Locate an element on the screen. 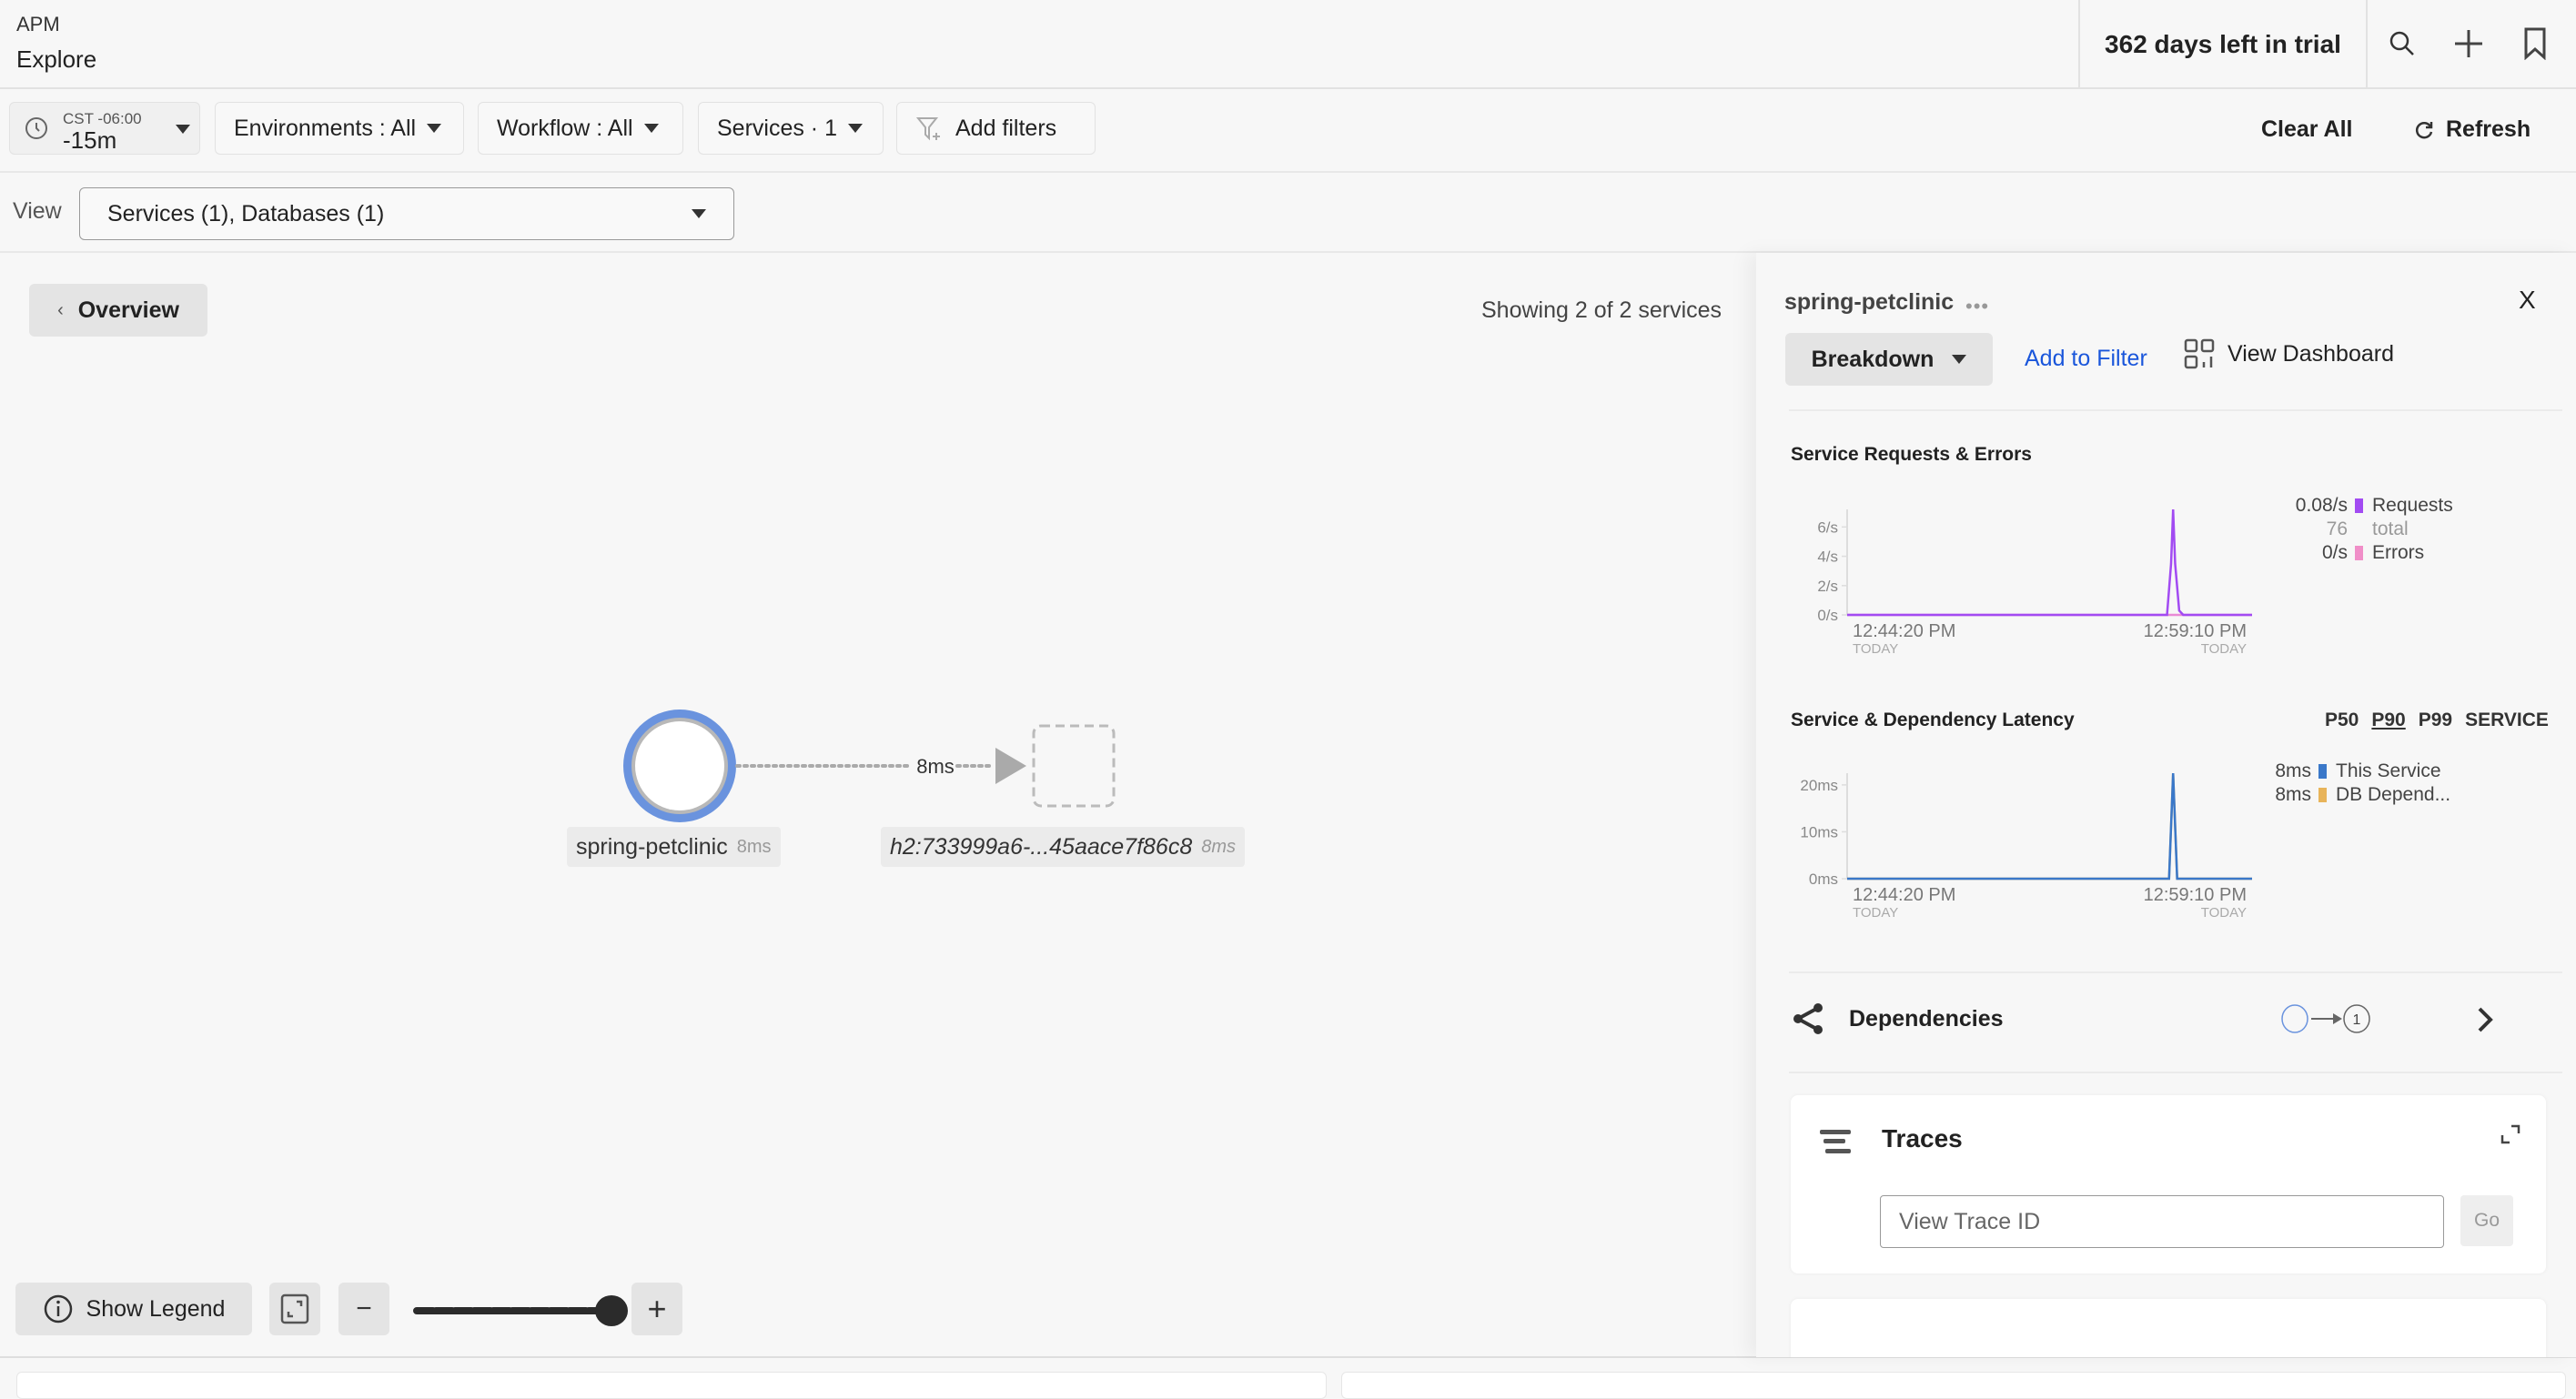 The height and width of the screenshot is (1399, 2576). trial-banner: 362 days left in trial is located at coordinates (2223, 45).